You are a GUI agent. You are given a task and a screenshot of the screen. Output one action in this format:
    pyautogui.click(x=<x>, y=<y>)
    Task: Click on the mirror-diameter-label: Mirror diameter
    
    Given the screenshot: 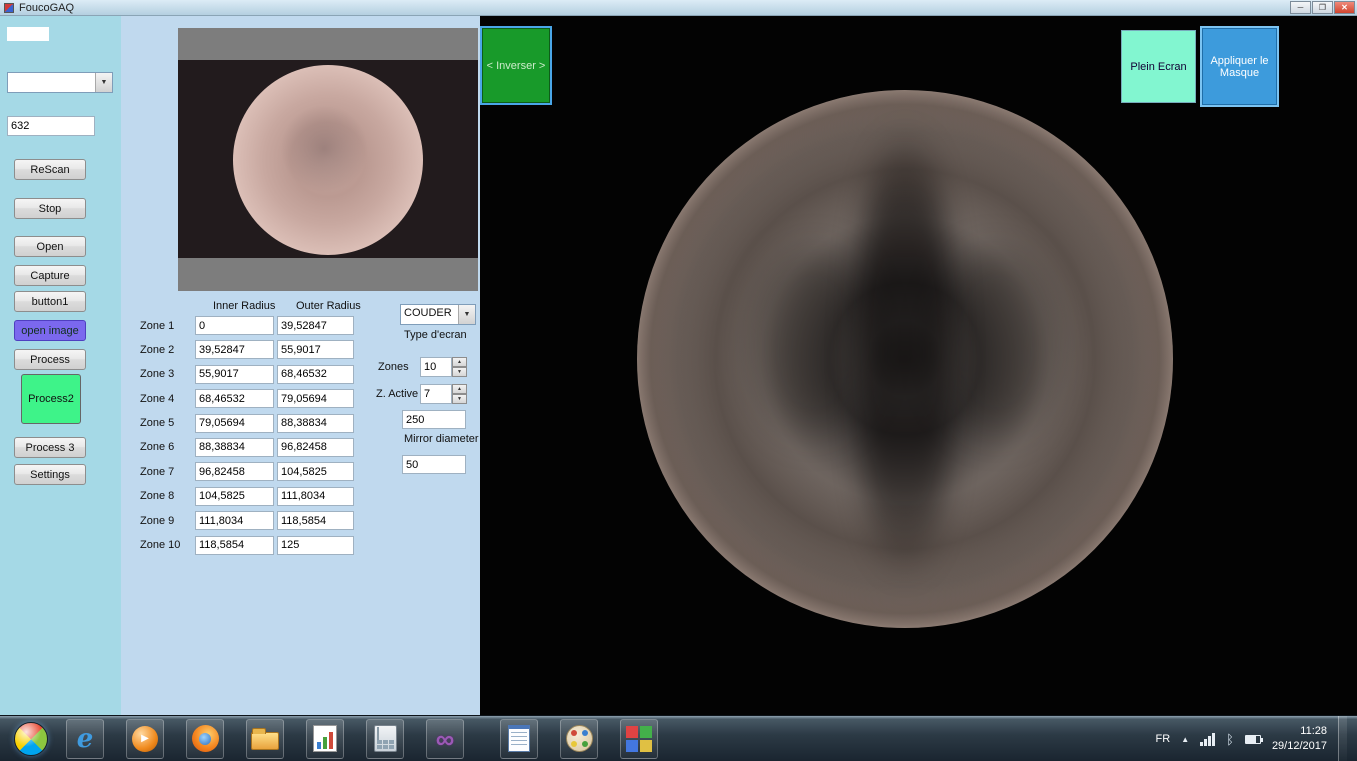 What is the action you would take?
    pyautogui.click(x=441, y=439)
    